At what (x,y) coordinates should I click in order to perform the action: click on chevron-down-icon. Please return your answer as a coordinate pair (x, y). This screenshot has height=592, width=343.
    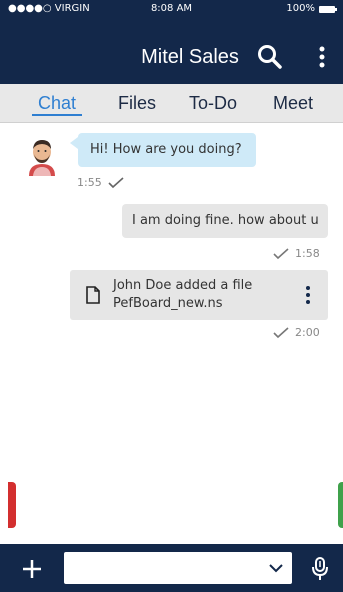
    Looking at the image, I should click on (276, 568).